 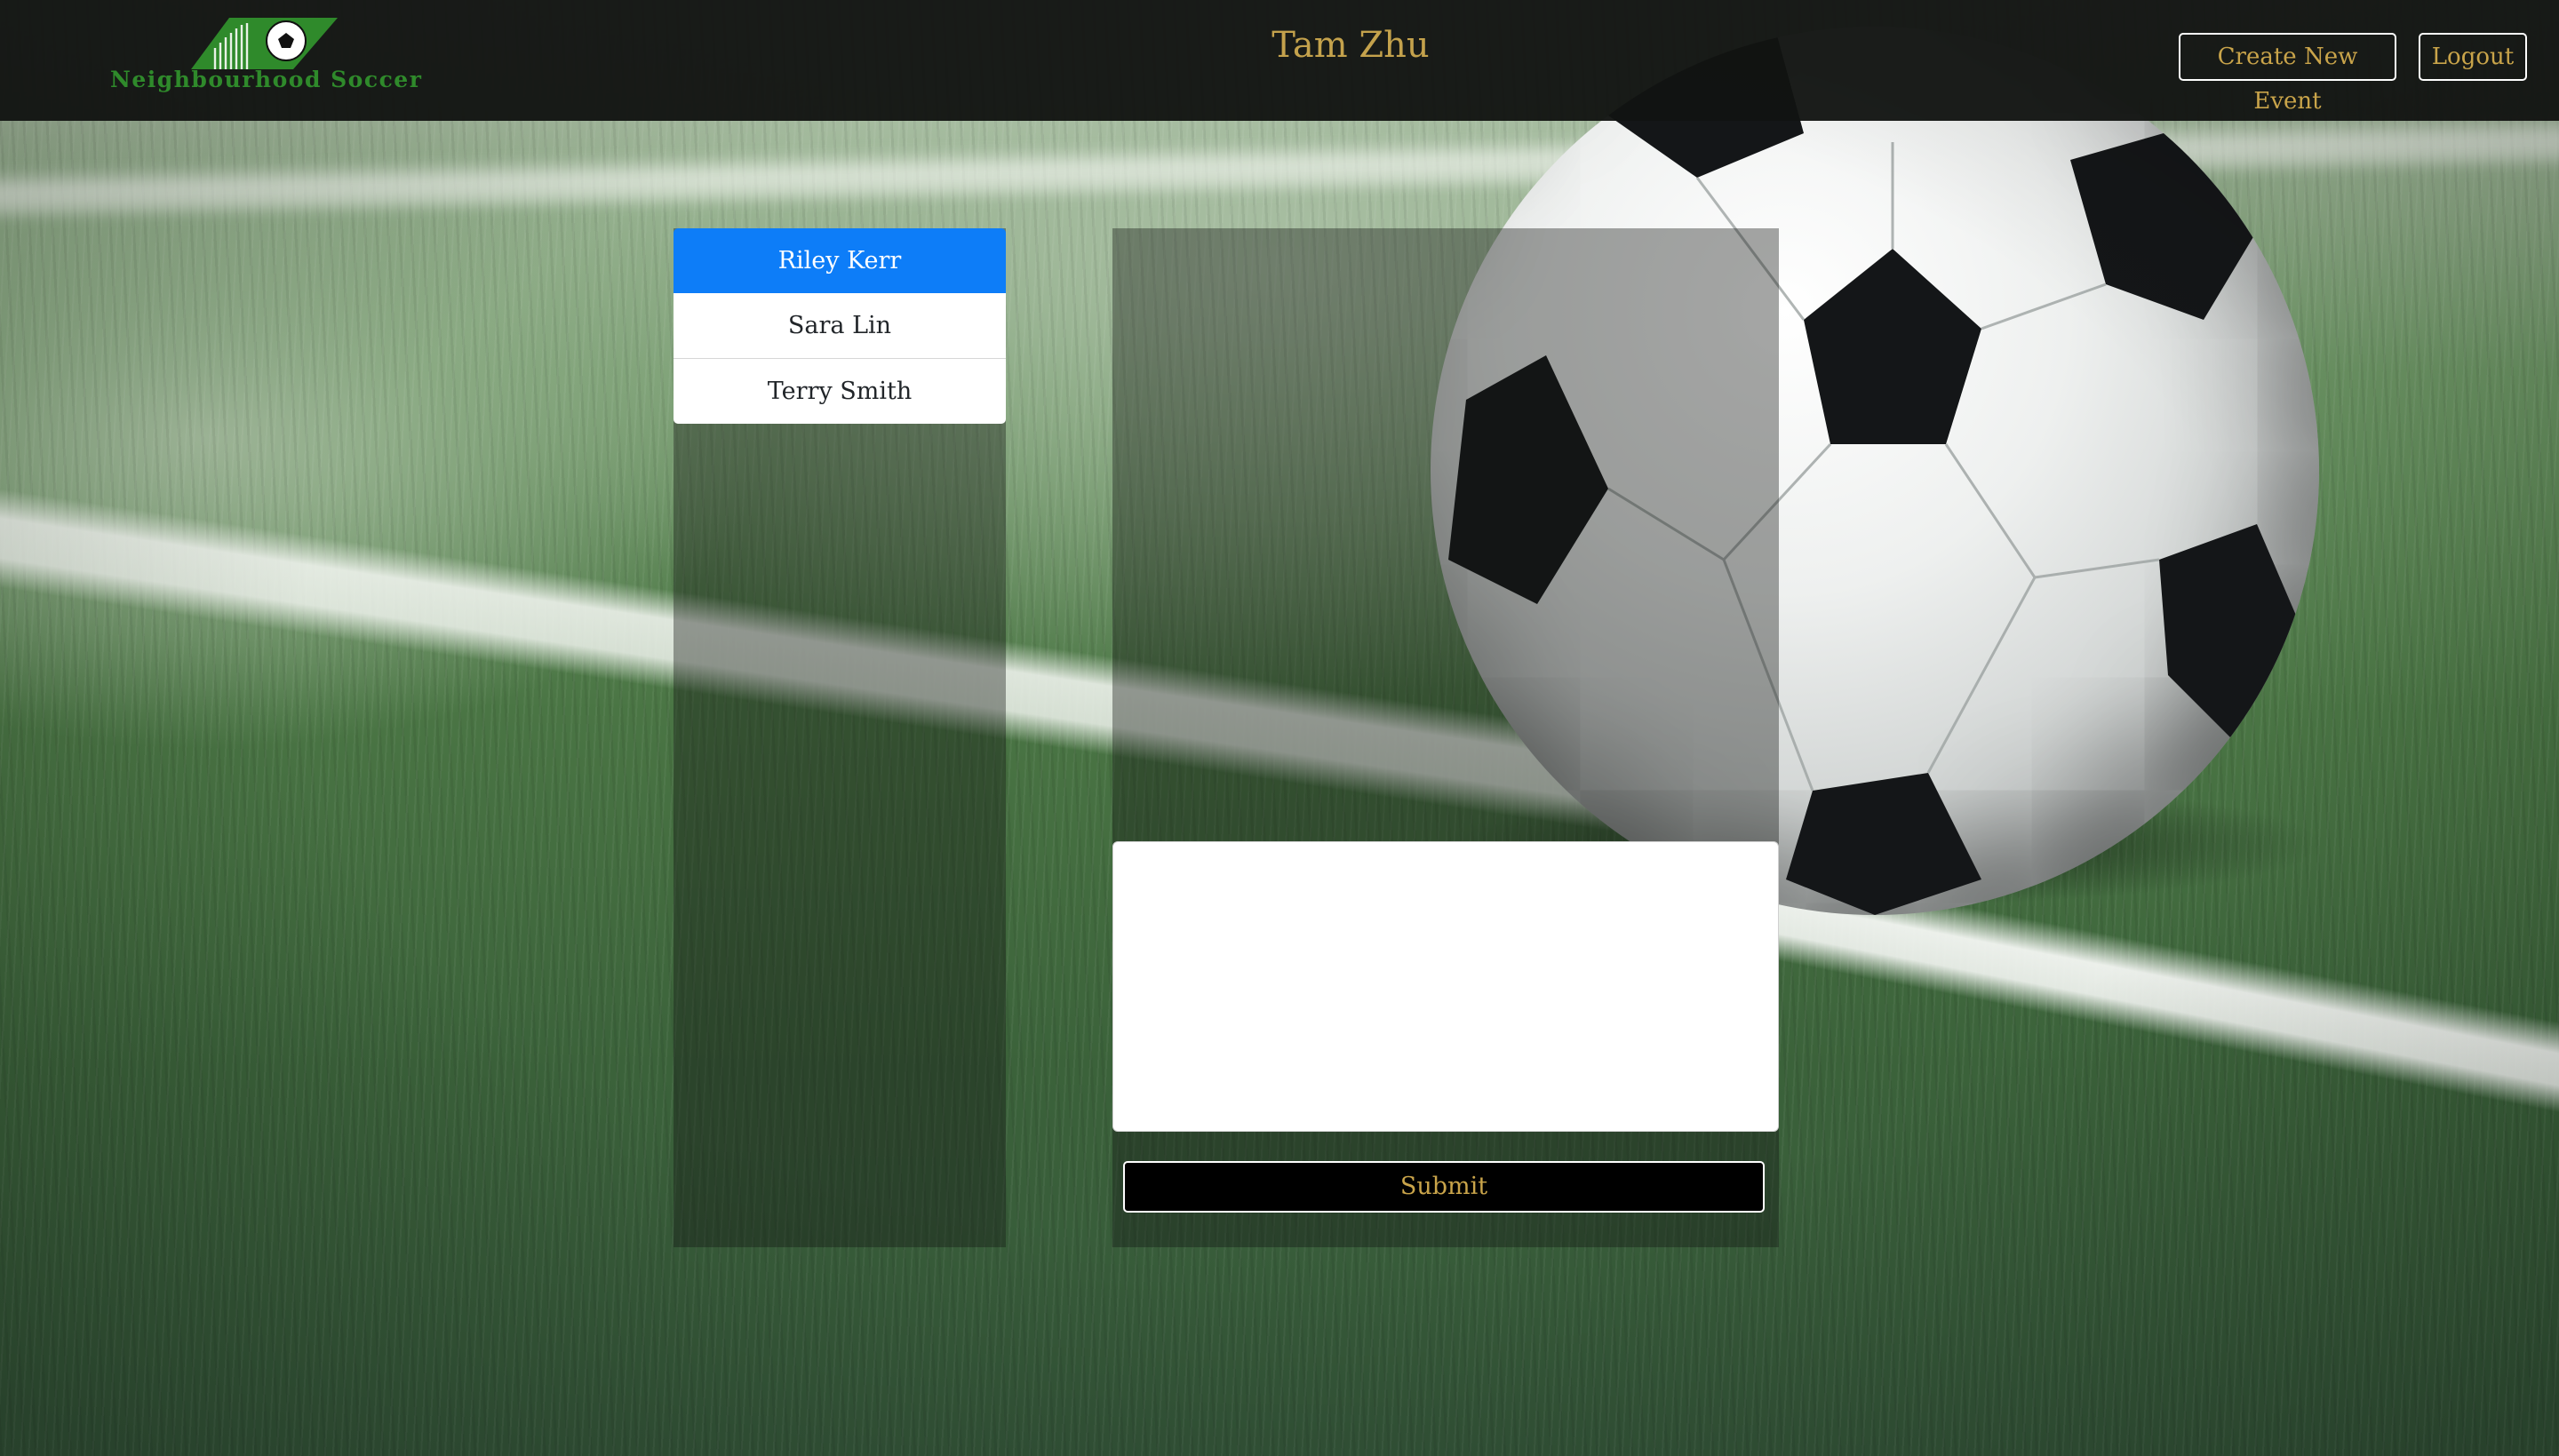 I want to click on member-list: Riley Kerr Sara Lin Terry Smith, so click(x=840, y=326).